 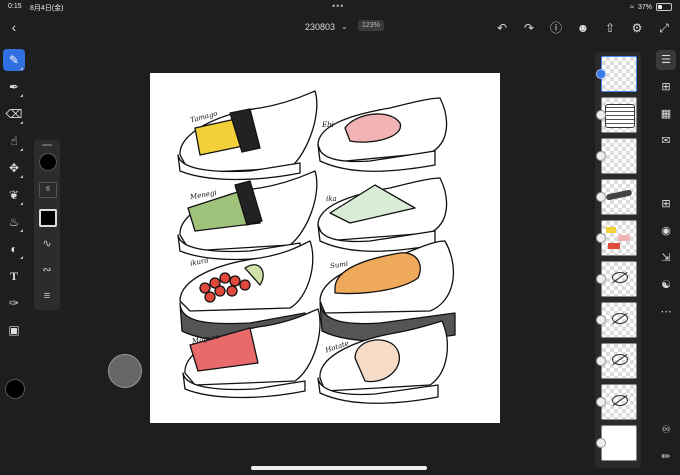 What do you see at coordinates (14, 60) in the screenshot?
I see `pixel-brush-icon: ✎` at bounding box center [14, 60].